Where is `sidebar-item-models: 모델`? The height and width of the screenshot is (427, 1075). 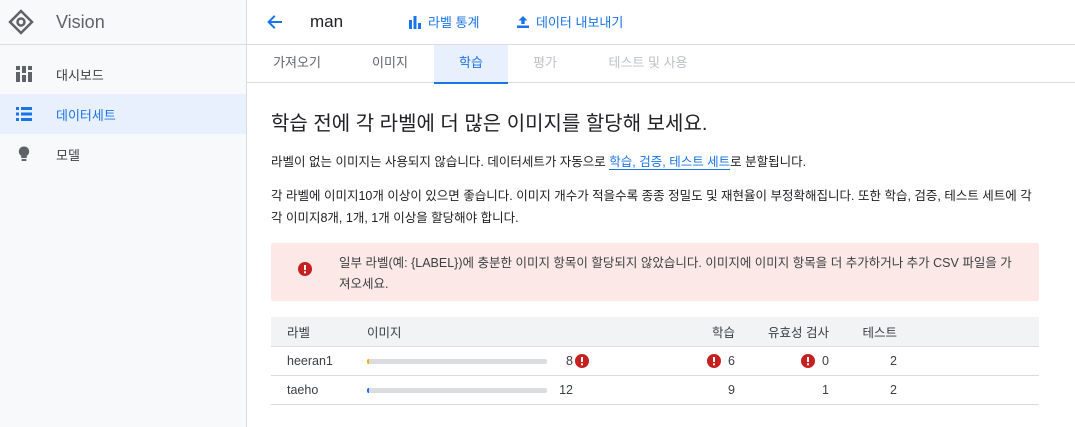
sidebar-item-models: 모델 is located at coordinates (123, 154).